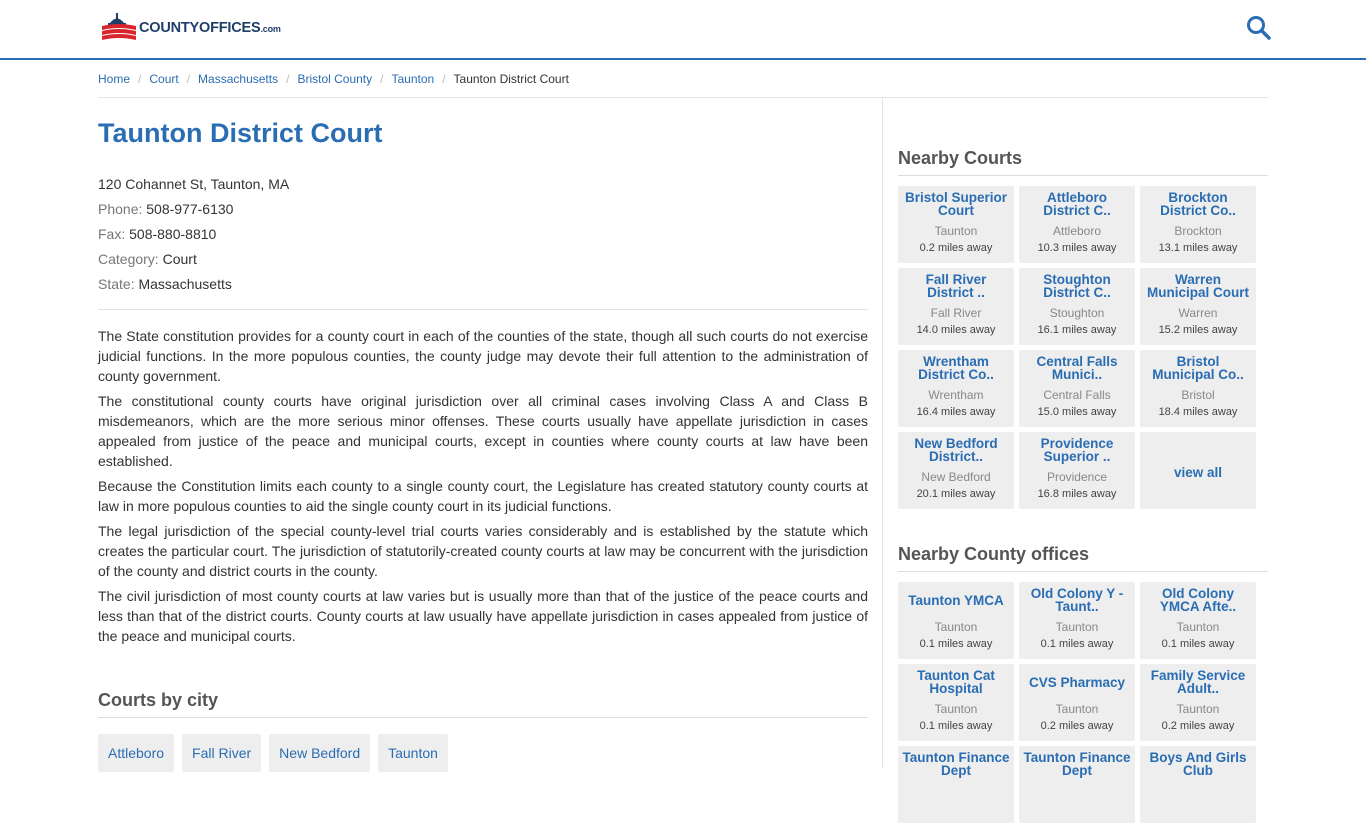 The image size is (1366, 823). I want to click on city-link: Attleboro, so click(136, 753).